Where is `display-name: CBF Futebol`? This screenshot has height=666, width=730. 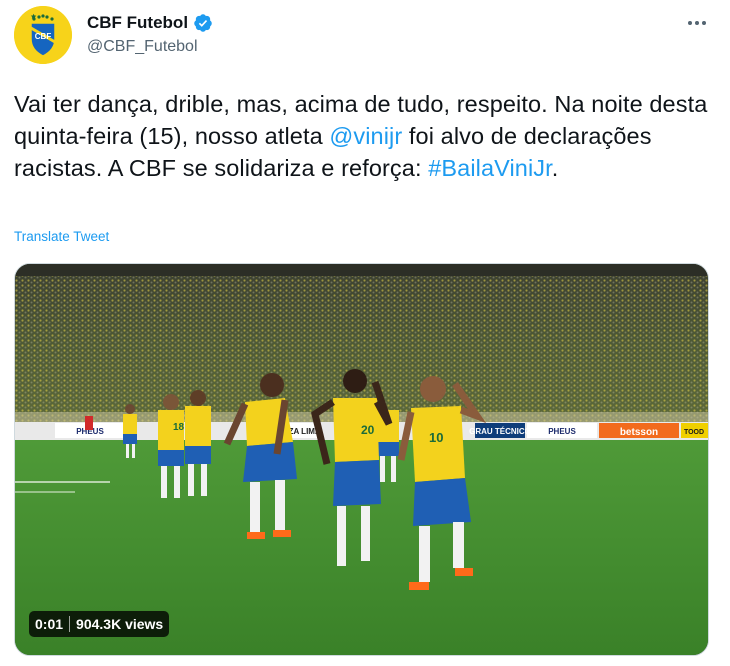 display-name: CBF Futebol is located at coordinates (137, 23).